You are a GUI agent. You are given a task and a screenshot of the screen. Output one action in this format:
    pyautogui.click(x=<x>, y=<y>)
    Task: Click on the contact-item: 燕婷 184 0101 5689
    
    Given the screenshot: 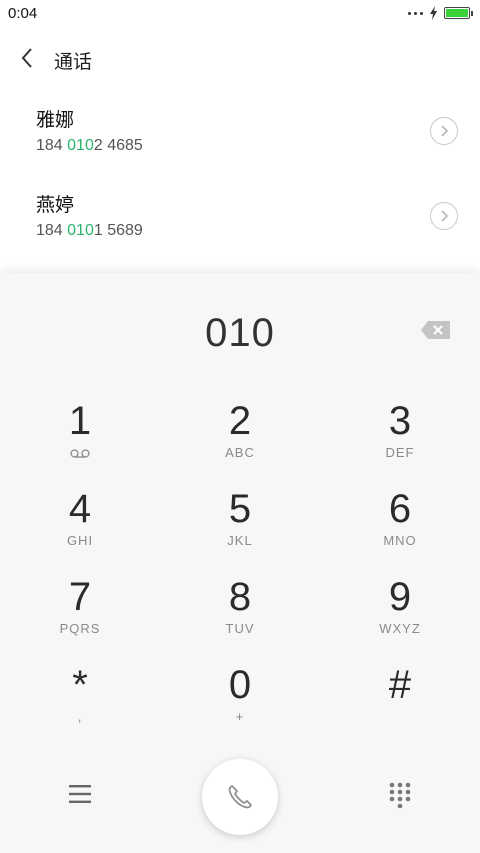 What is the action you would take?
    pyautogui.click(x=240, y=225)
    